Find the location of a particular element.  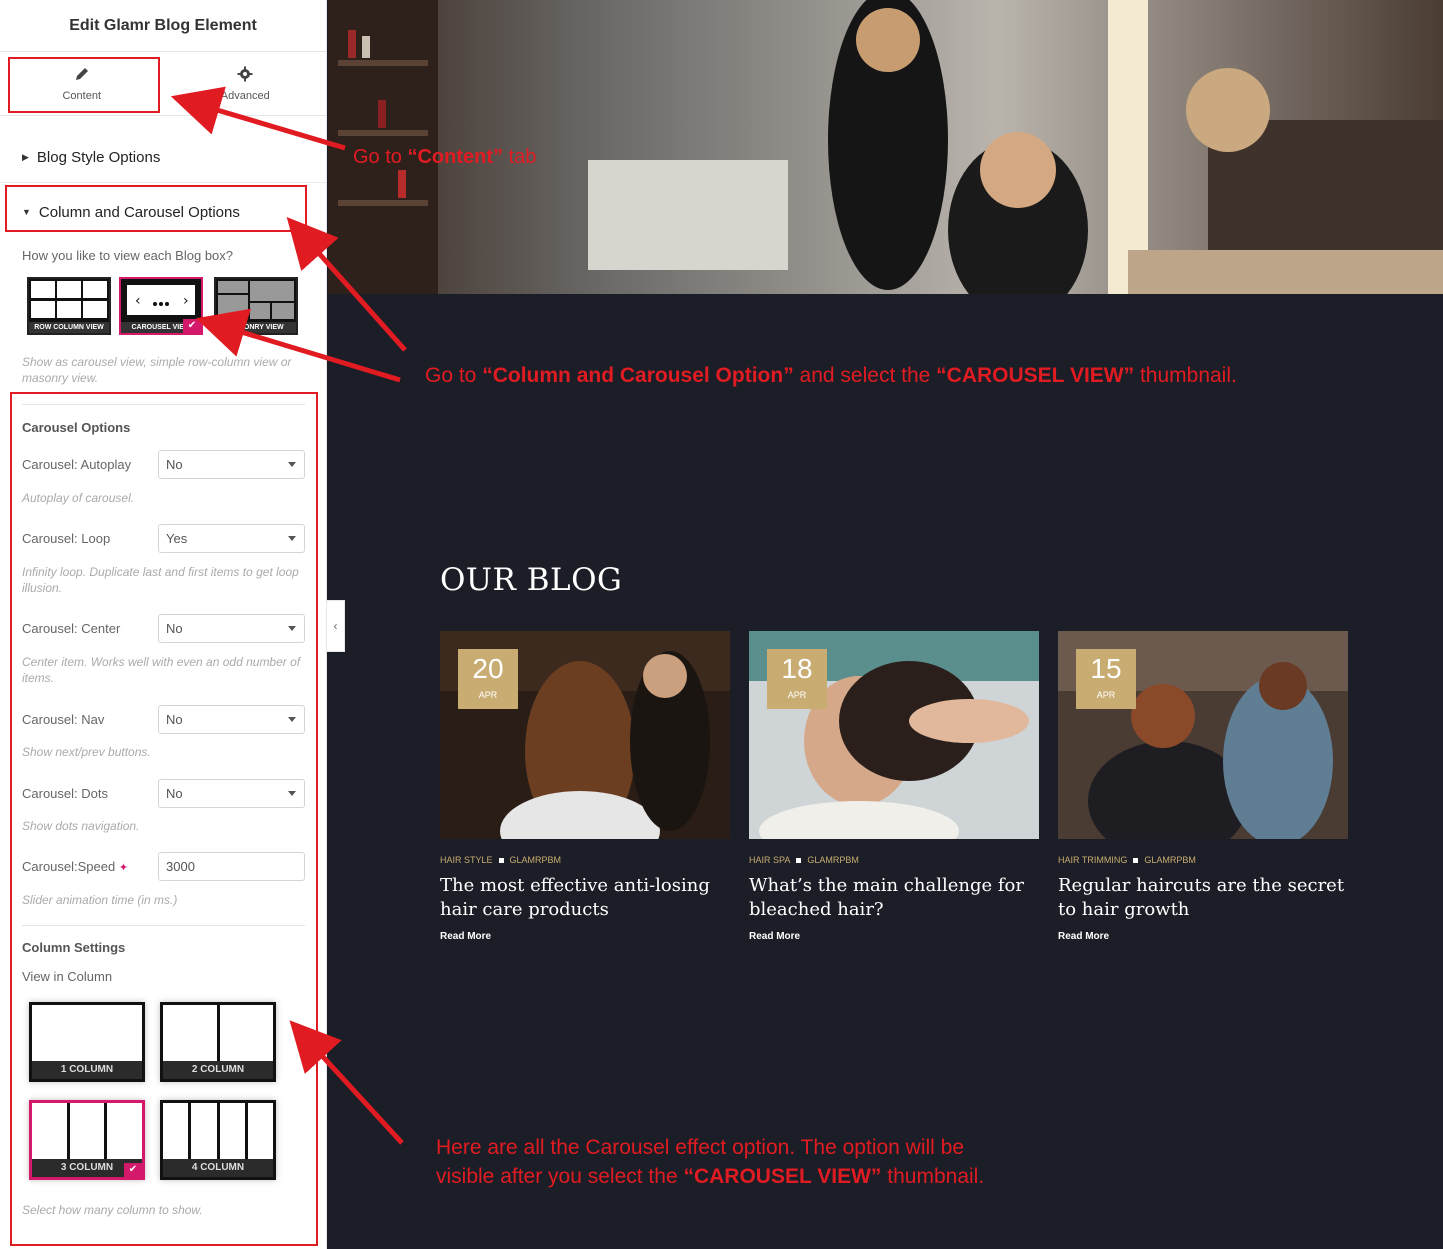

arrow-to-content-tab is located at coordinates (258, 118).